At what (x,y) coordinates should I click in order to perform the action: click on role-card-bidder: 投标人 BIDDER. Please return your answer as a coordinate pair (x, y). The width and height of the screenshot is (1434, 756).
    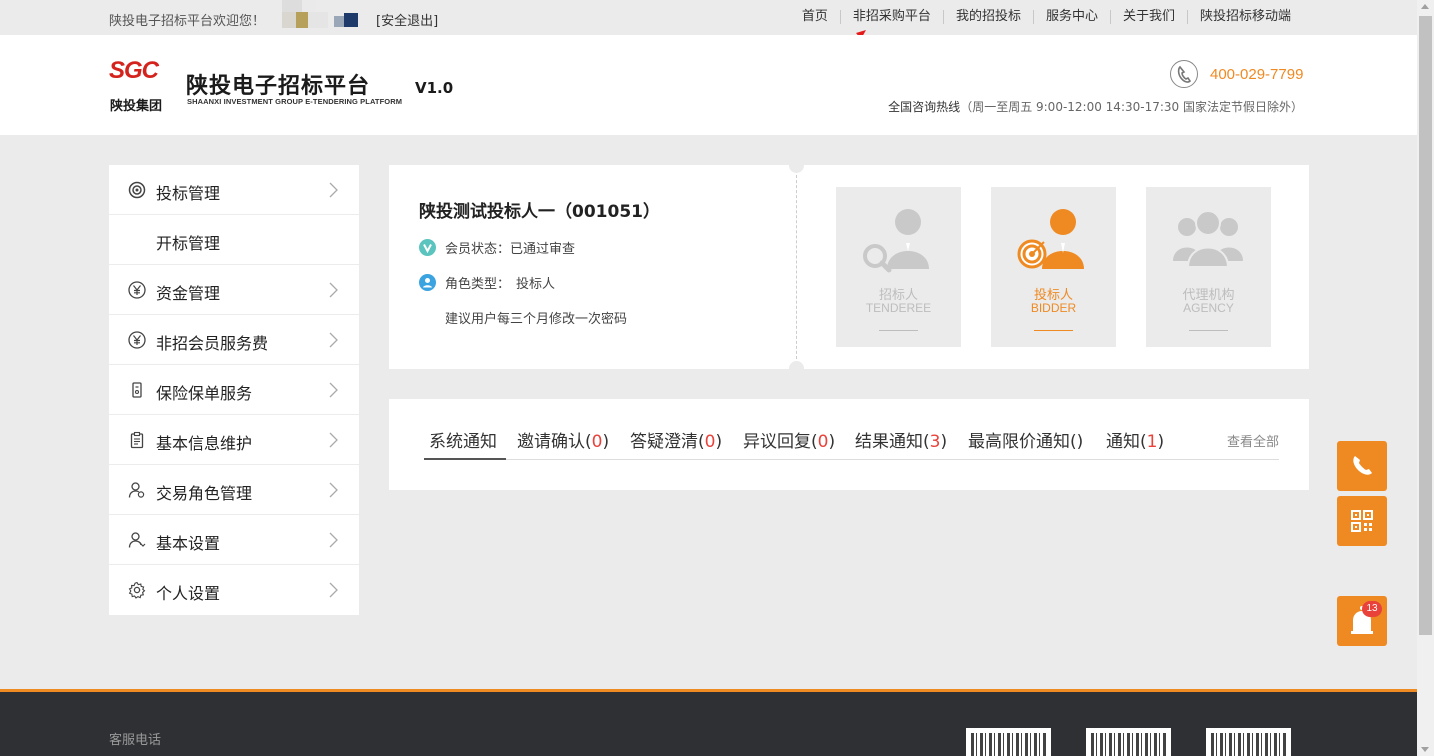
    Looking at the image, I should click on (1053, 267).